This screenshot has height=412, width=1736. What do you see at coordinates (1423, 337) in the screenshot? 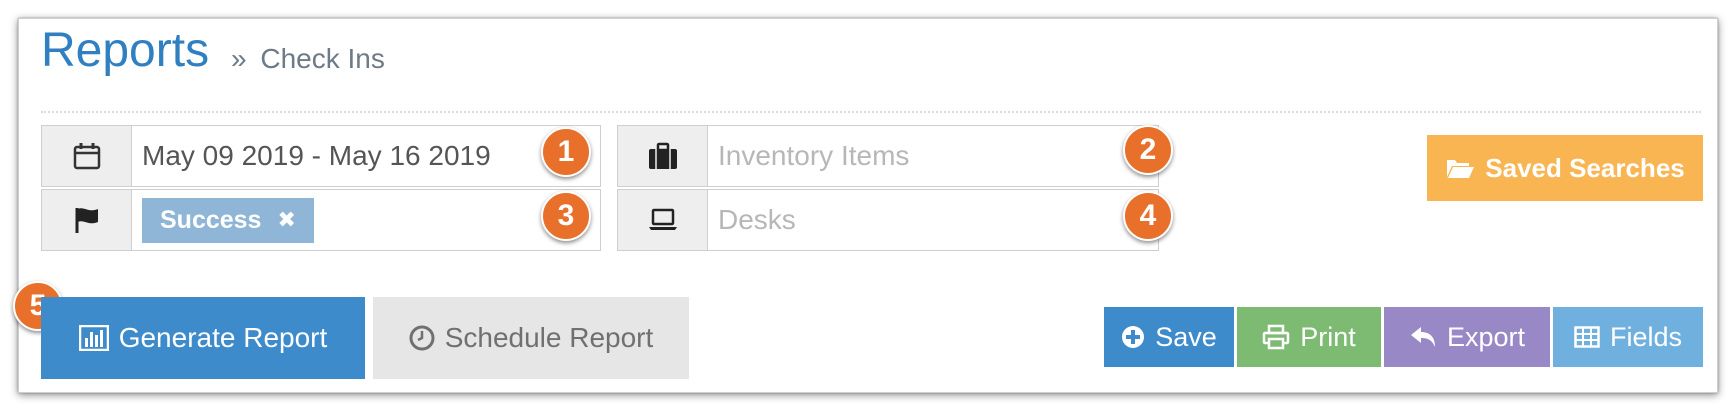
I see `reply-arrow-icon` at bounding box center [1423, 337].